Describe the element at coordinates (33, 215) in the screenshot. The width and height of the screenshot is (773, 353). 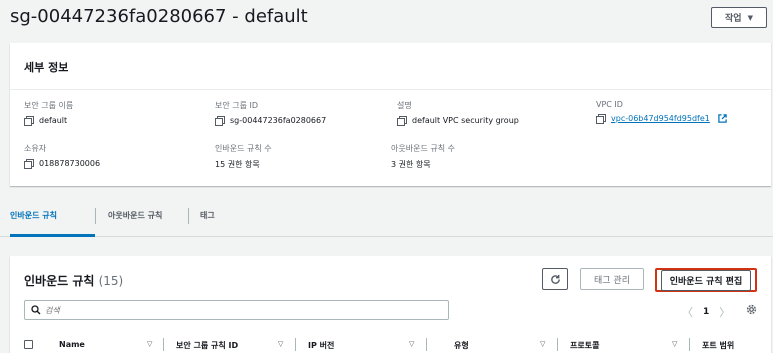
I see `tab-inbound-rules: 인바운드 규칙` at that location.